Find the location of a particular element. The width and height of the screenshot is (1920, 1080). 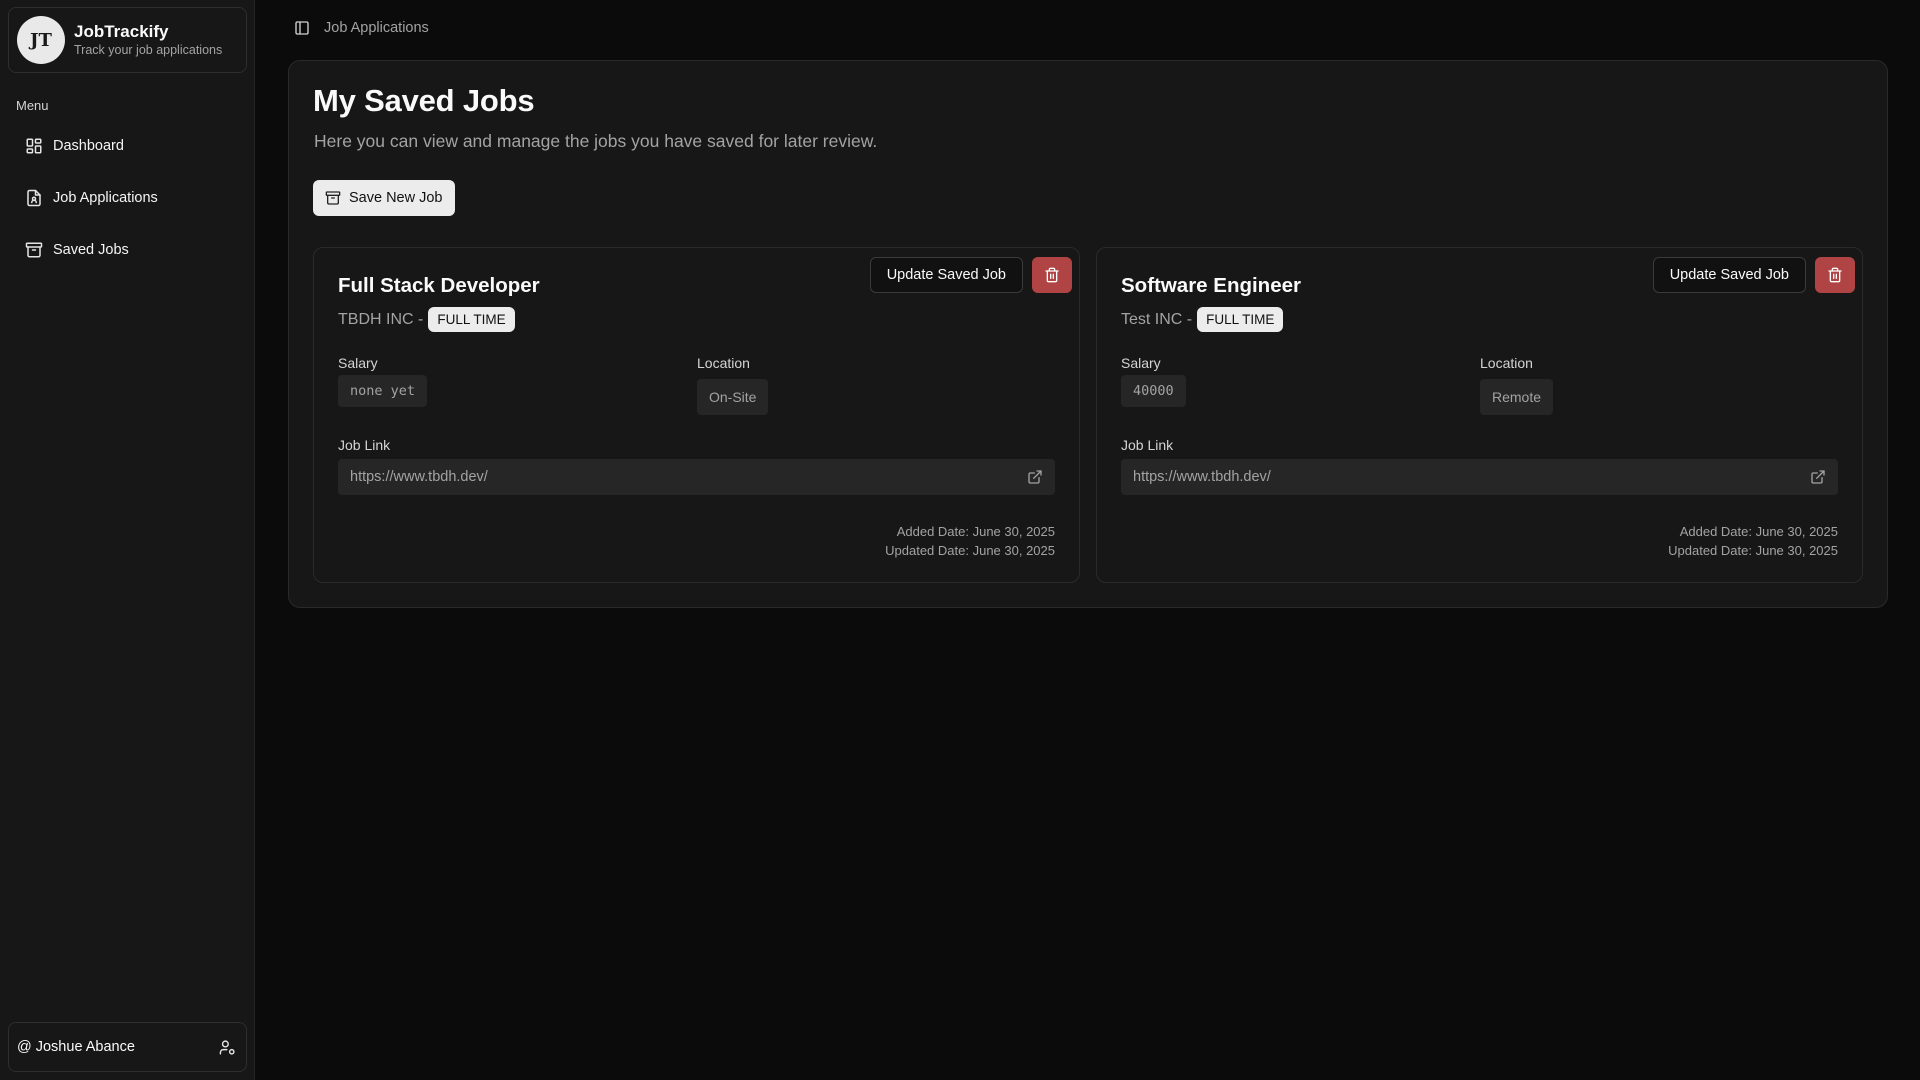

sidebar-item-job-applications: Job Applications is located at coordinates (127, 198).